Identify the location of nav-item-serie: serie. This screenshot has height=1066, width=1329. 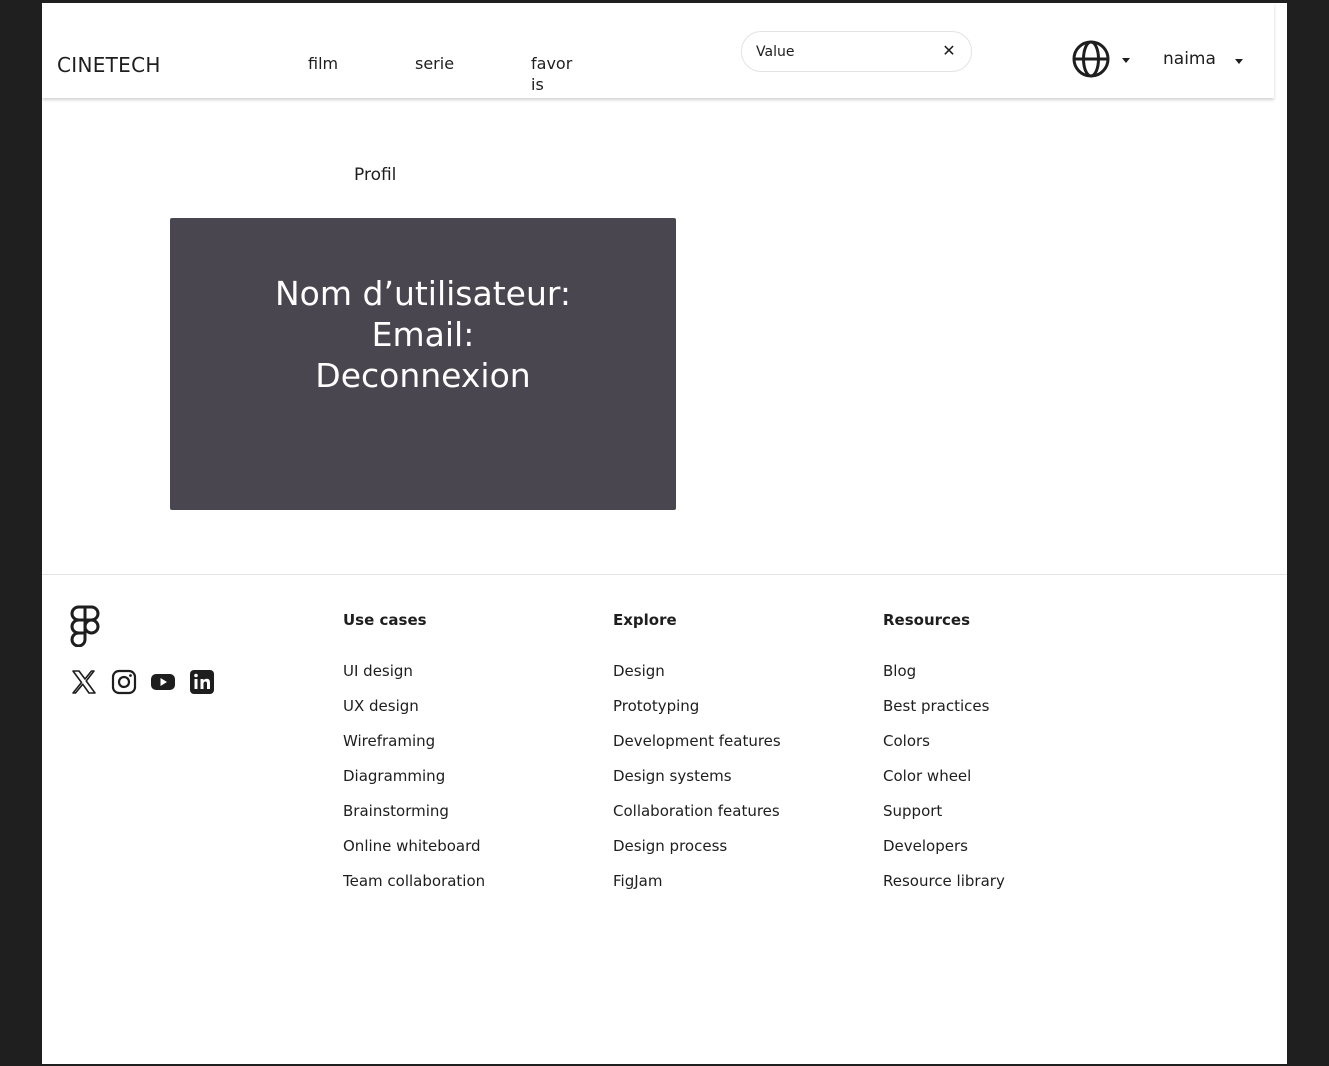
(434, 63).